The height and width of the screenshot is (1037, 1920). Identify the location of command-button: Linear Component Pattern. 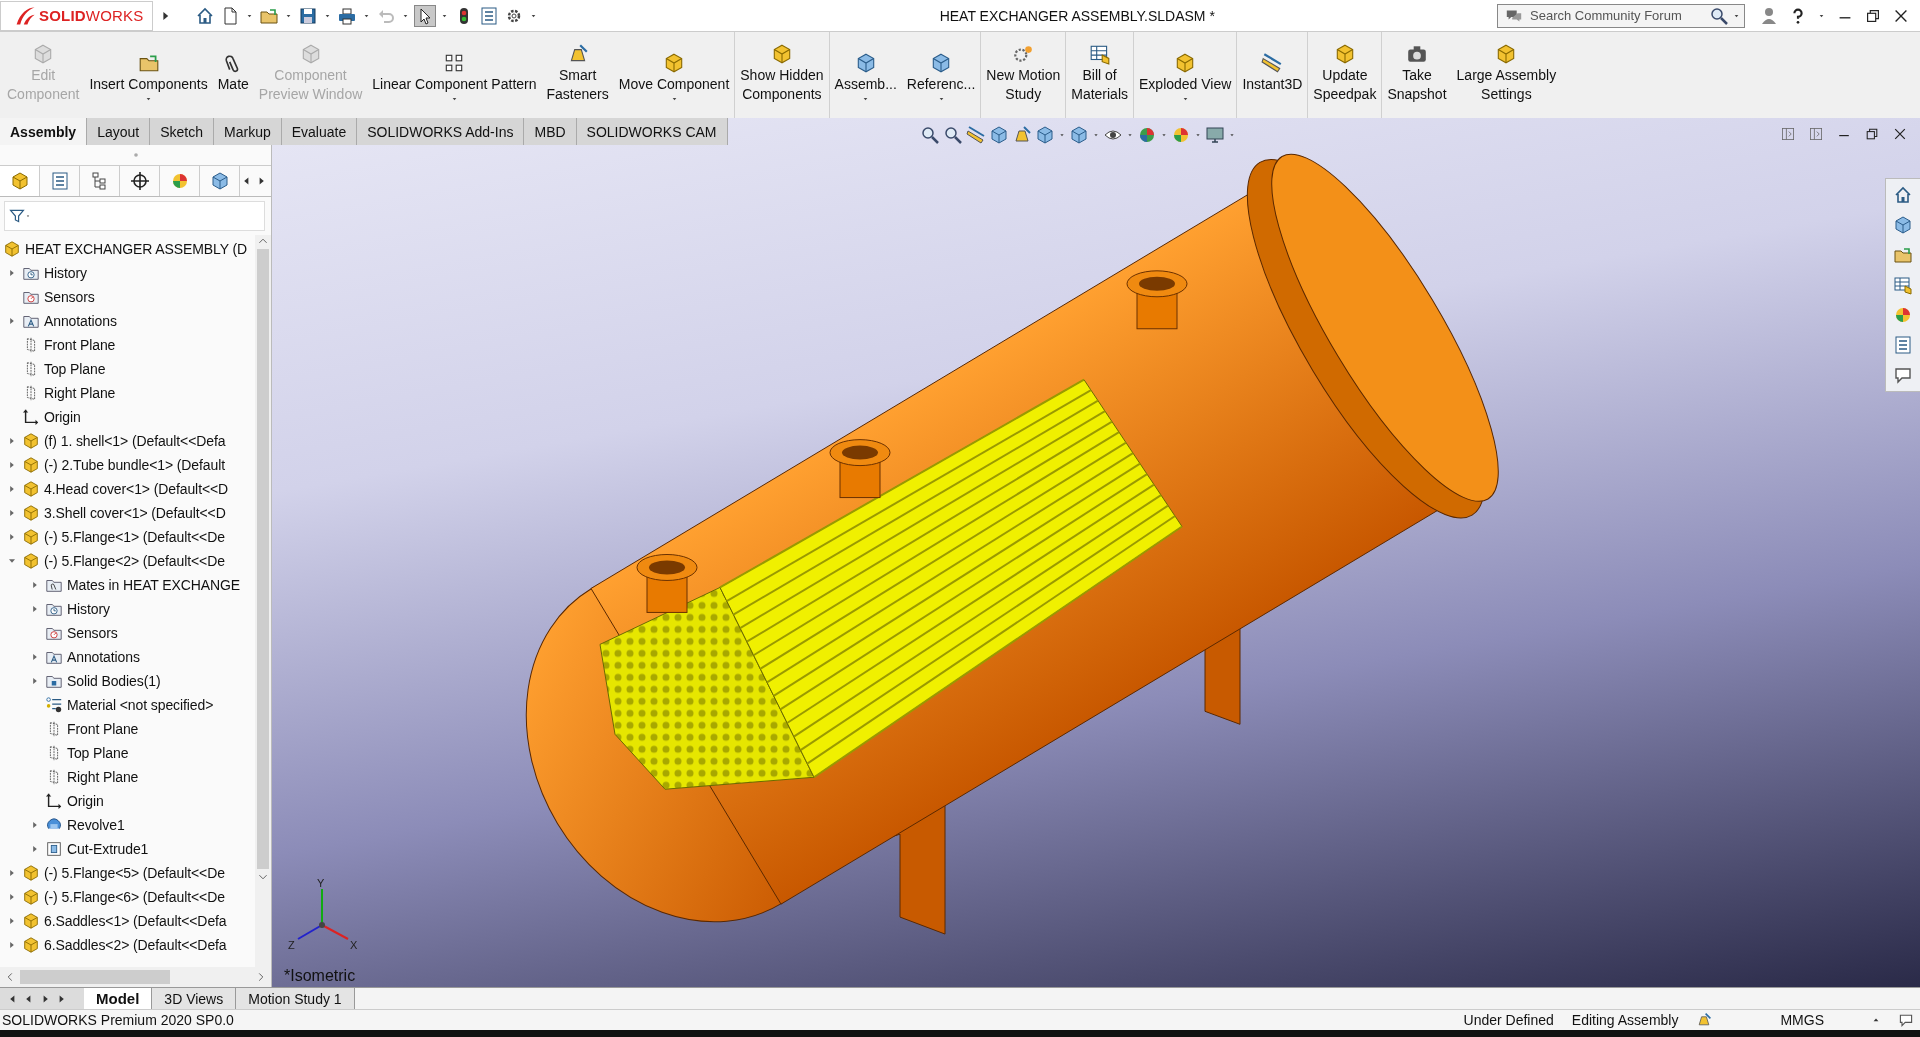
(454, 75).